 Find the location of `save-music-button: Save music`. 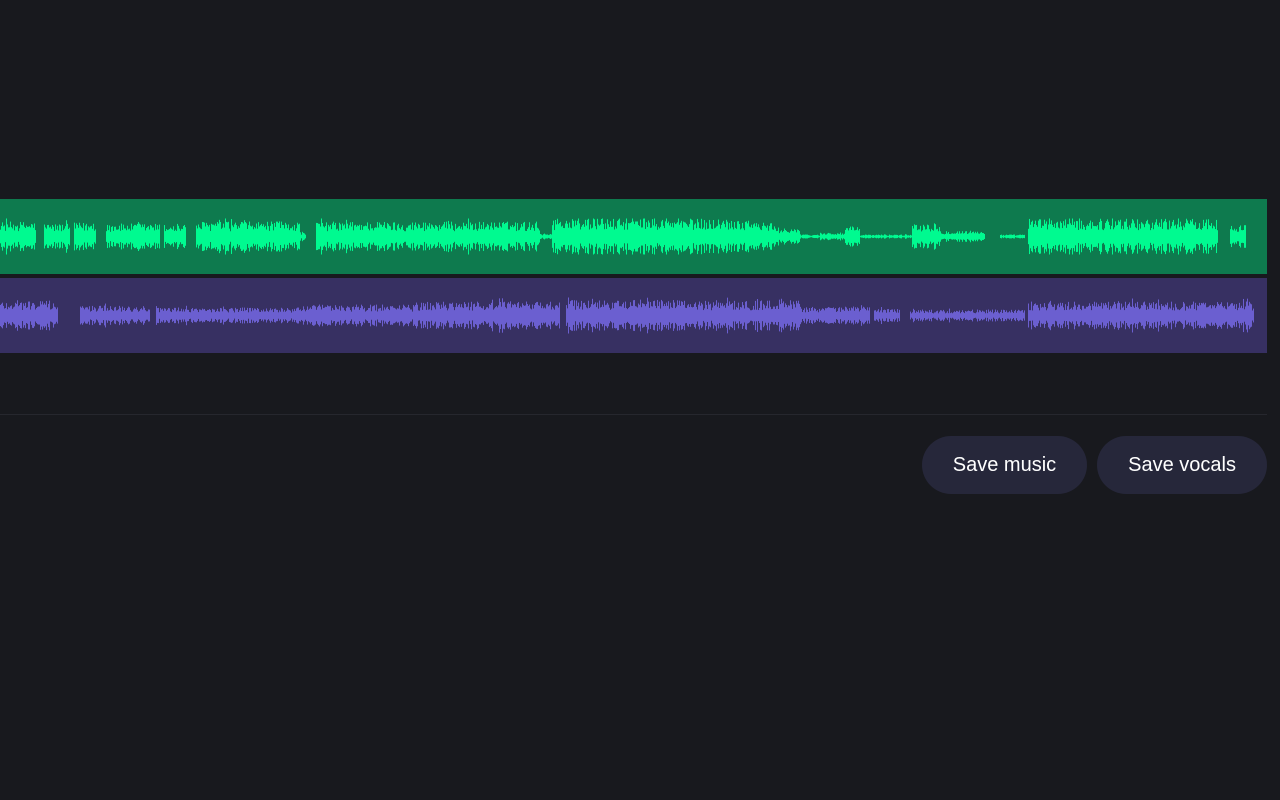

save-music-button: Save music is located at coordinates (1004, 465).